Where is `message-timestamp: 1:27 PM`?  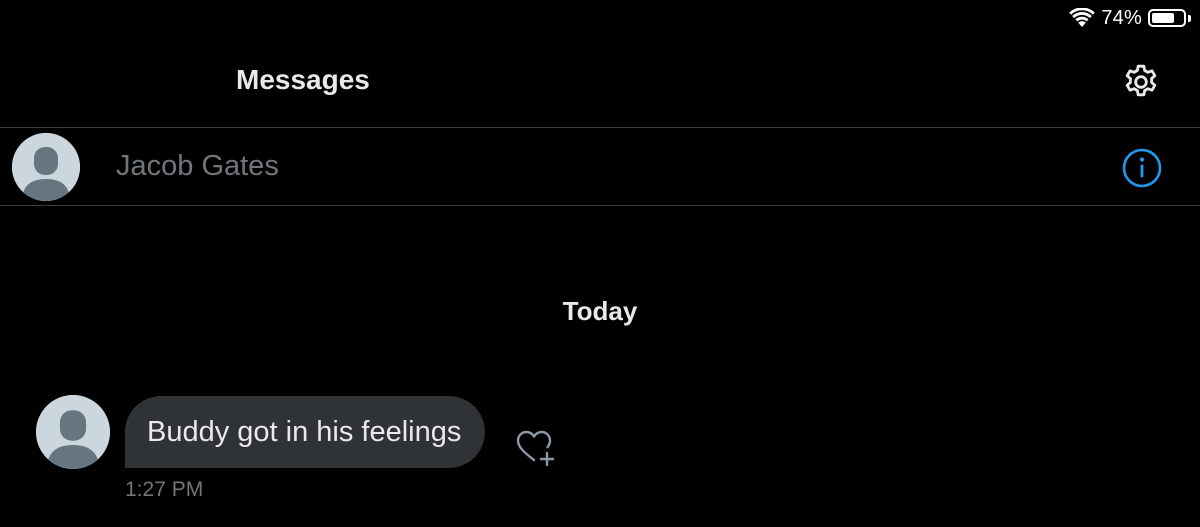 message-timestamp: 1:27 PM is located at coordinates (164, 489).